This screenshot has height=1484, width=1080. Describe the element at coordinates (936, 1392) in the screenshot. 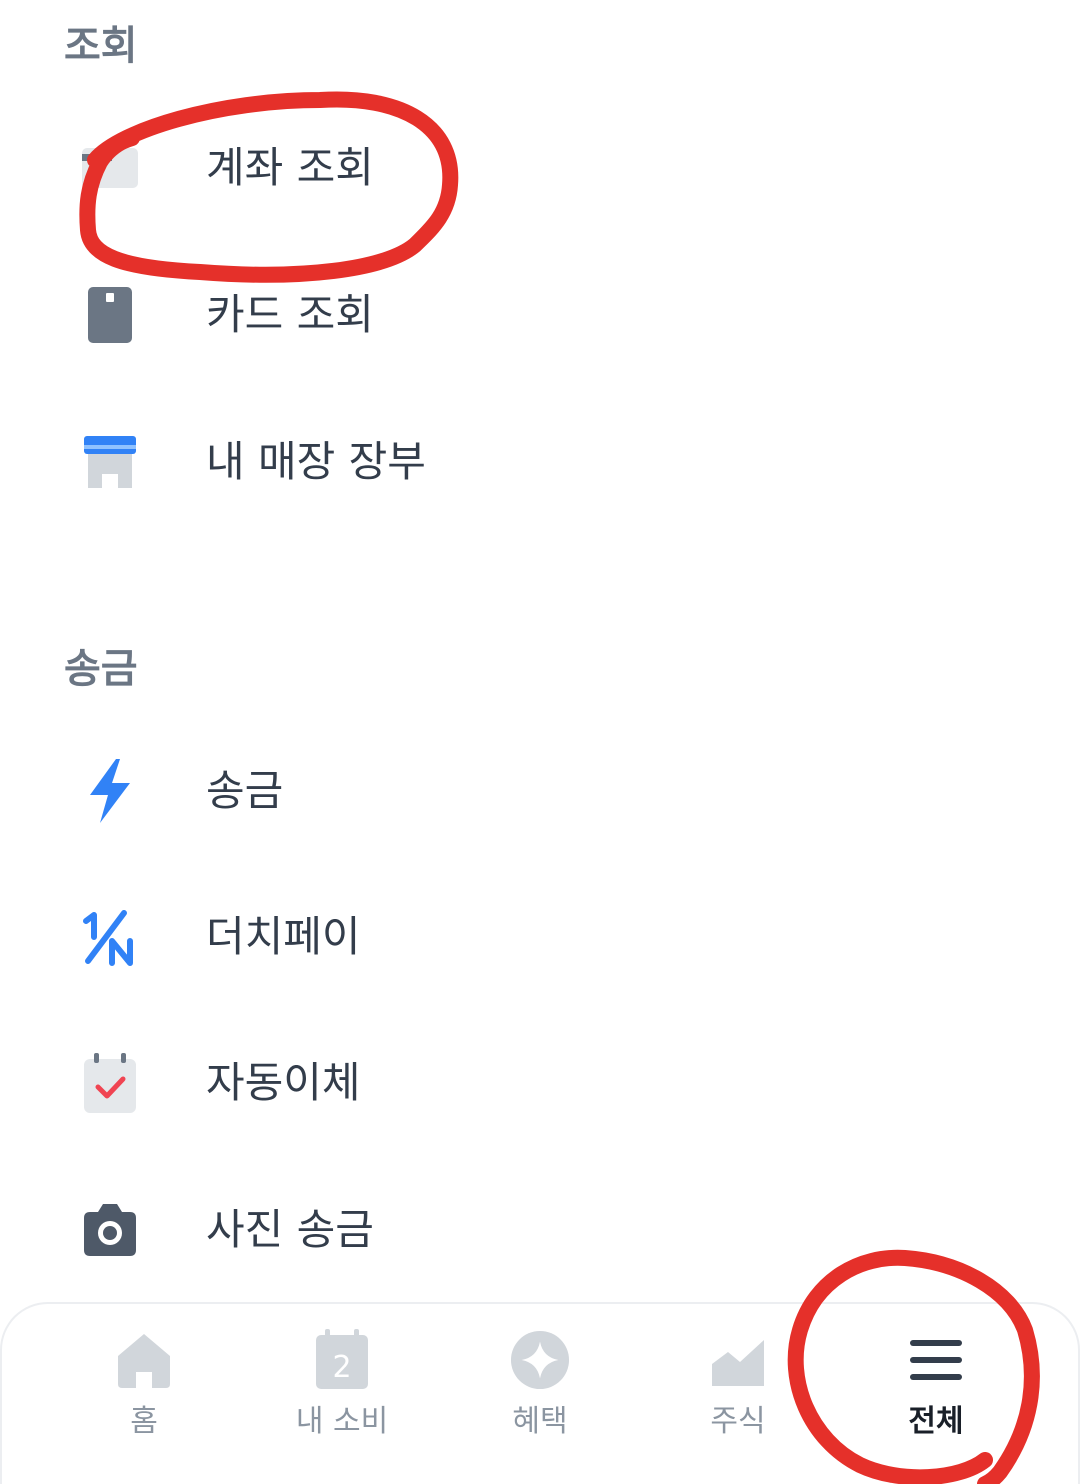

I see `nav-item-all: 전체` at that location.